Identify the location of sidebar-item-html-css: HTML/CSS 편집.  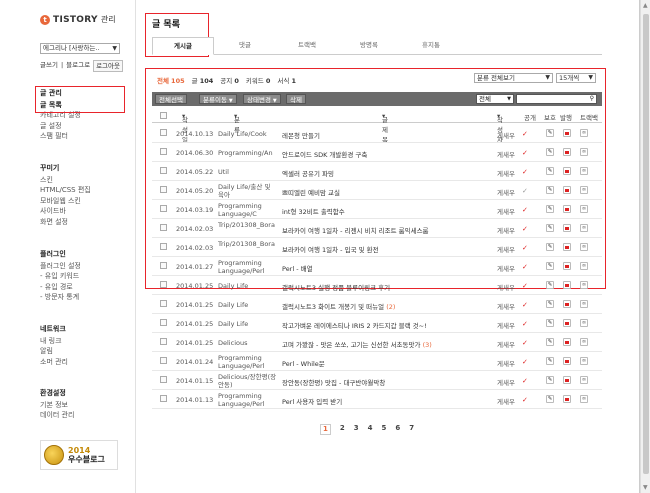
(65, 190).